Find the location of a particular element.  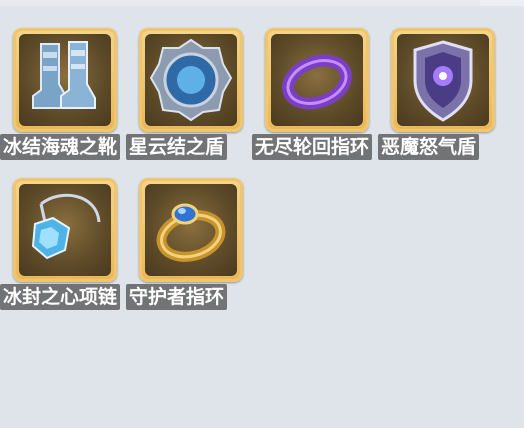

top-corner is located at coordinates (502, 3).